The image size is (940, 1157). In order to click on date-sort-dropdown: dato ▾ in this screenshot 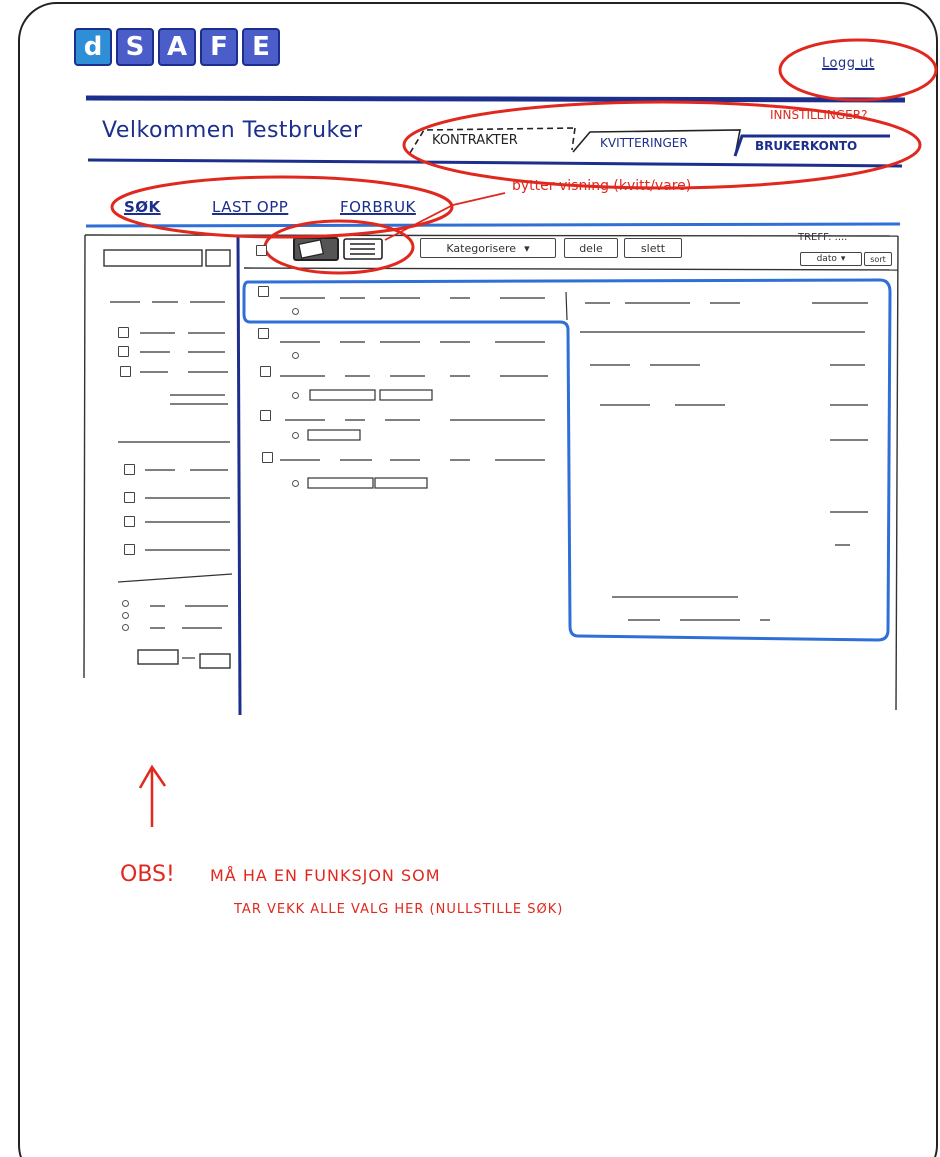, I will do `click(831, 259)`.